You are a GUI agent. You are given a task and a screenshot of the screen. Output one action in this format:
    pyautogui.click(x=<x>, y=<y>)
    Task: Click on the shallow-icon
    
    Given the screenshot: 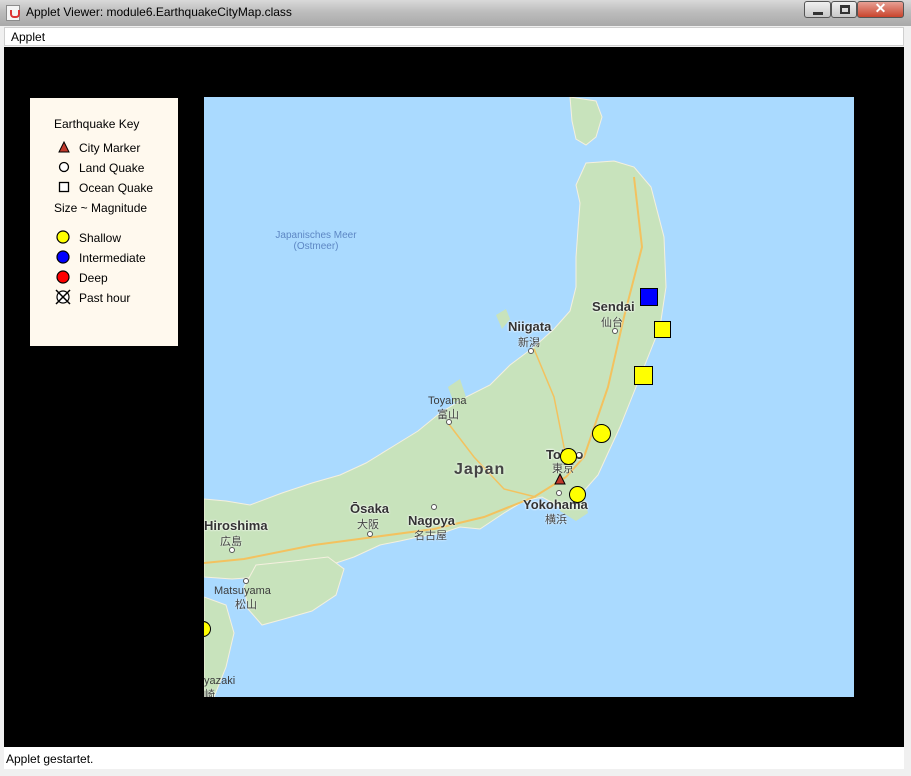 What is the action you would take?
    pyautogui.click(x=63, y=237)
    